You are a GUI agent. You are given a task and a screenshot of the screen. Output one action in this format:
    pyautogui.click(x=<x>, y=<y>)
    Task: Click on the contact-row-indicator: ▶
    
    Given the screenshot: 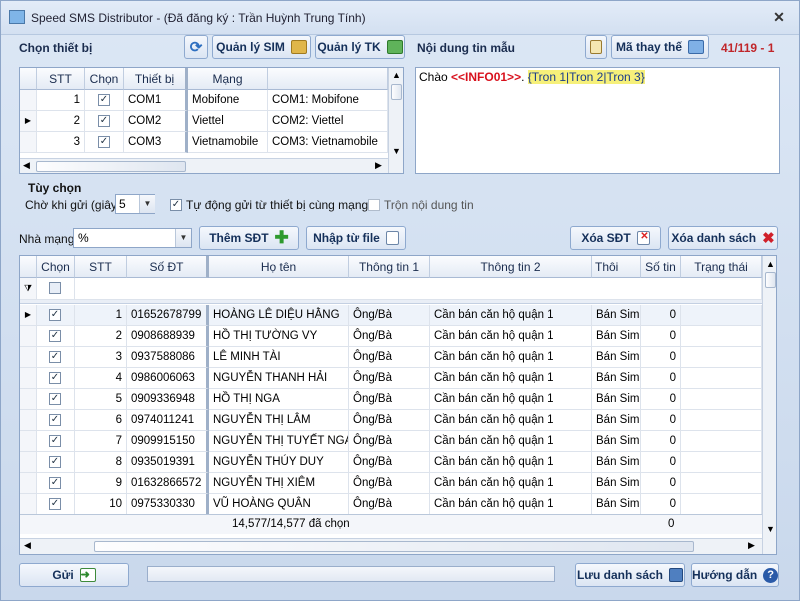 What is the action you would take?
    pyautogui.click(x=28, y=315)
    